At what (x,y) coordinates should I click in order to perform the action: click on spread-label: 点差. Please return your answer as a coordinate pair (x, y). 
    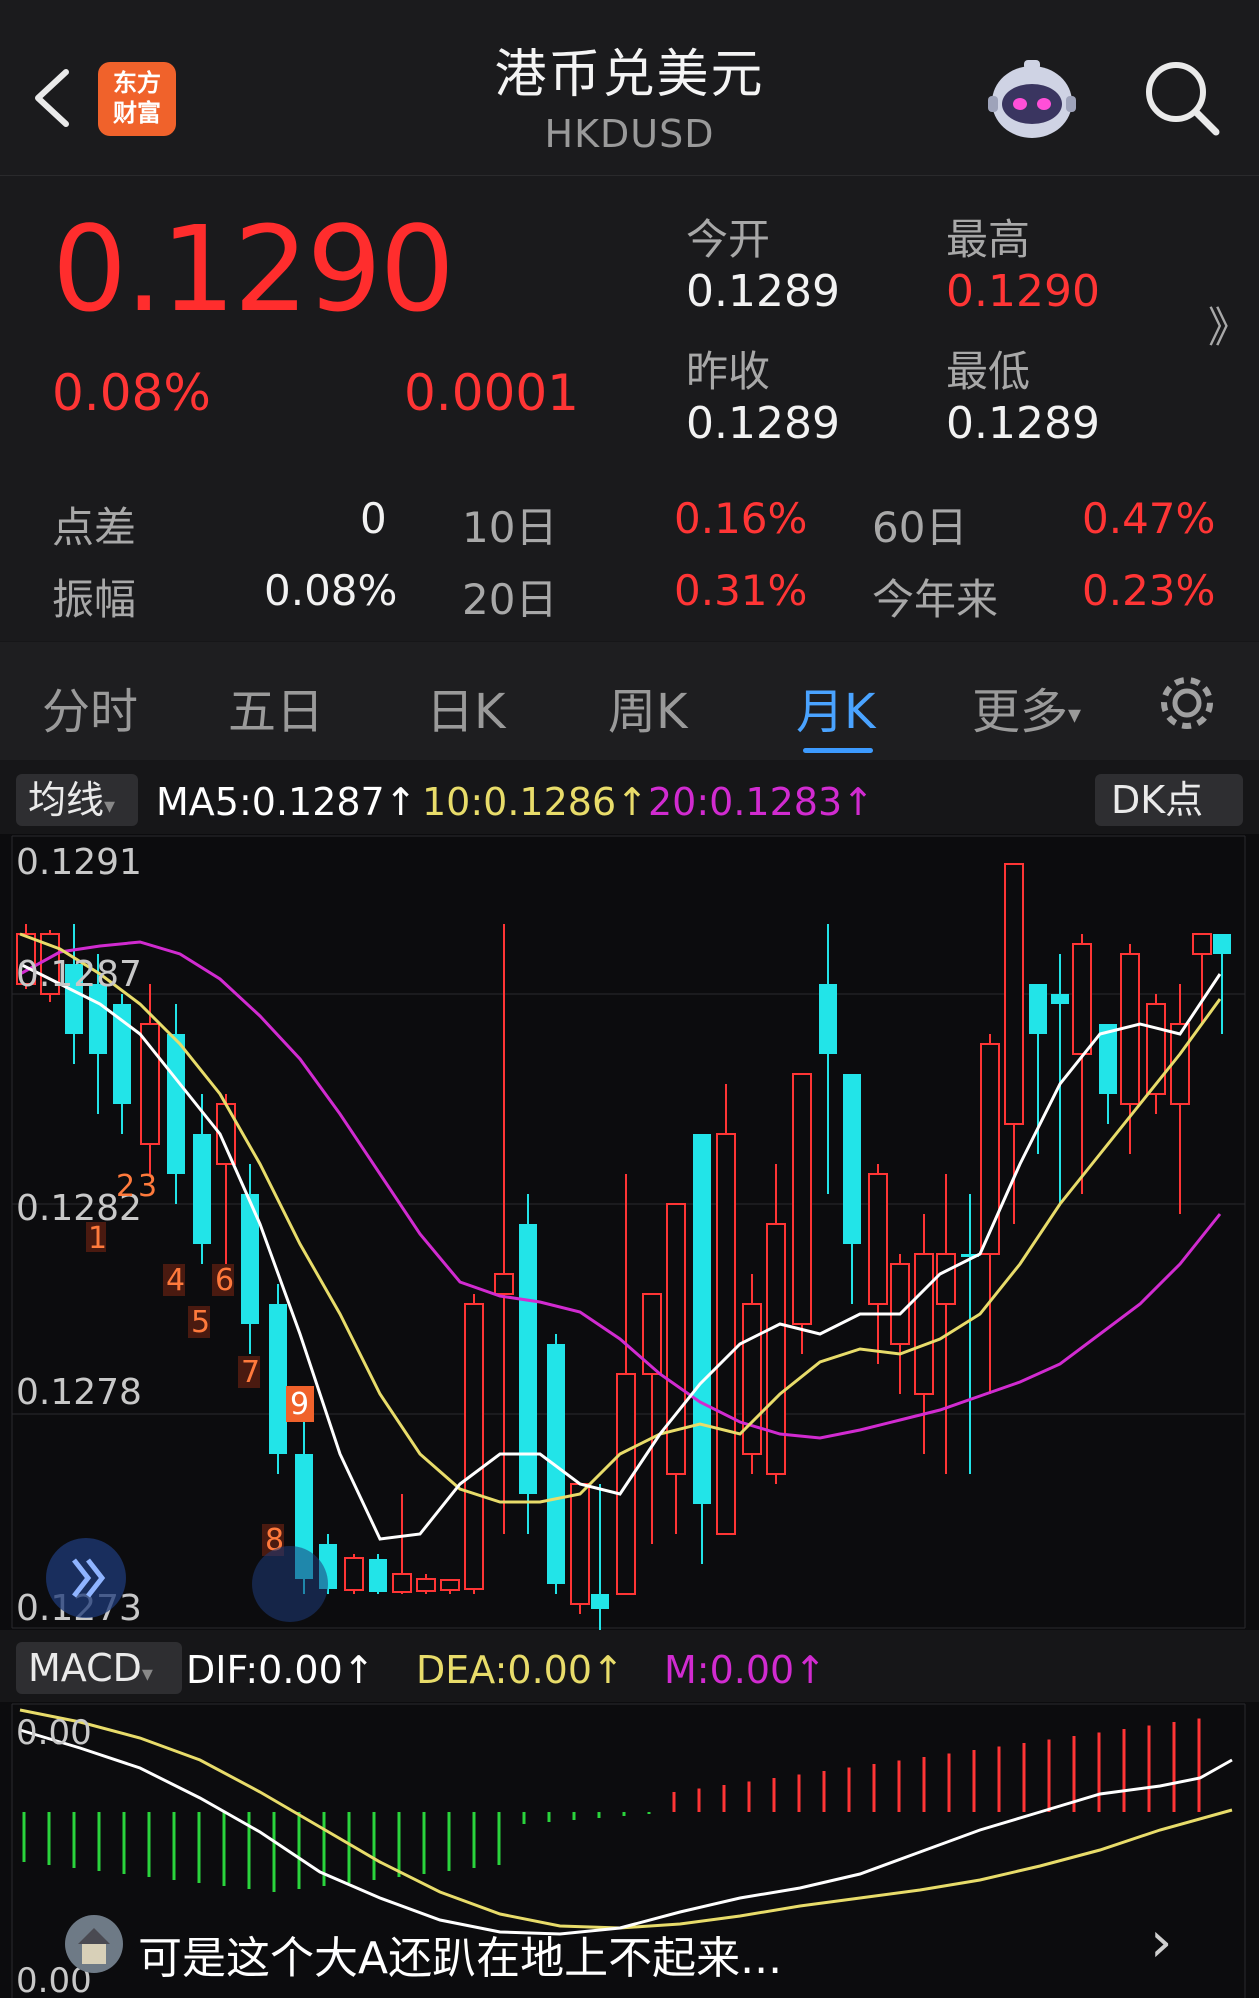
    Looking at the image, I should click on (94, 527).